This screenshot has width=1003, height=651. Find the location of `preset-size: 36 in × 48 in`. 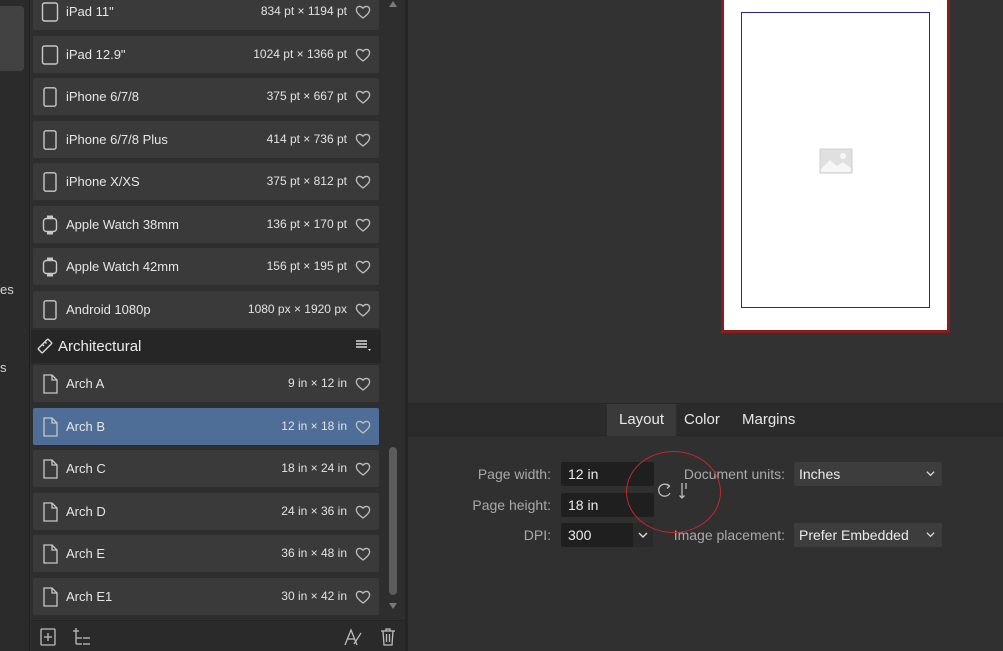

preset-size: 36 in × 48 in is located at coordinates (314, 553).